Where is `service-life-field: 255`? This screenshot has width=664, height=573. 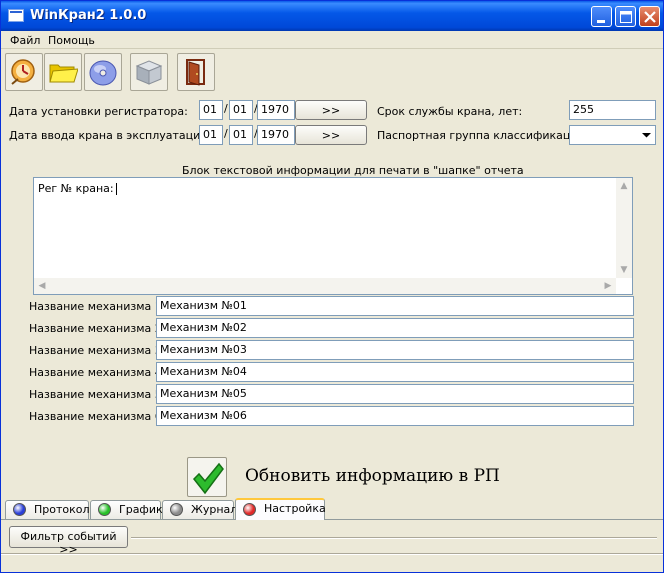 service-life-field: 255 is located at coordinates (612, 110).